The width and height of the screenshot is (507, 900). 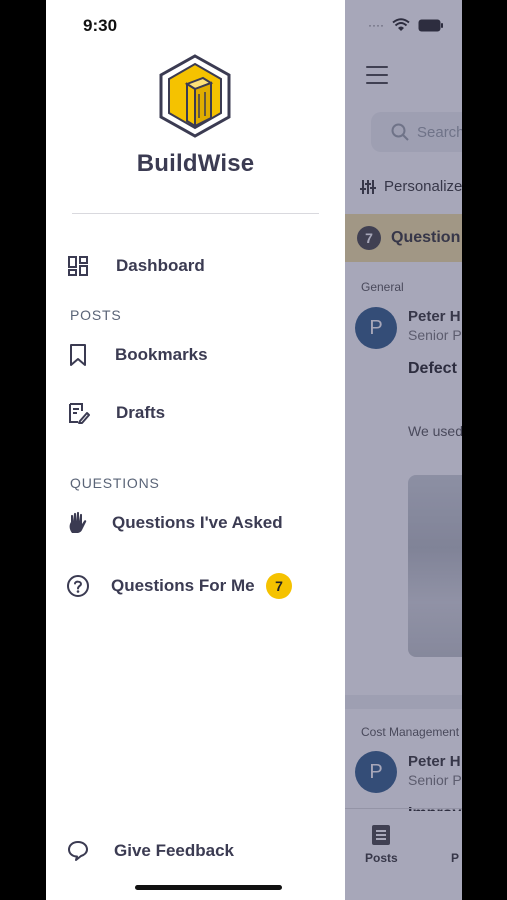 I want to click on drawer-item-drafts: Drafts, so click(x=195, y=413).